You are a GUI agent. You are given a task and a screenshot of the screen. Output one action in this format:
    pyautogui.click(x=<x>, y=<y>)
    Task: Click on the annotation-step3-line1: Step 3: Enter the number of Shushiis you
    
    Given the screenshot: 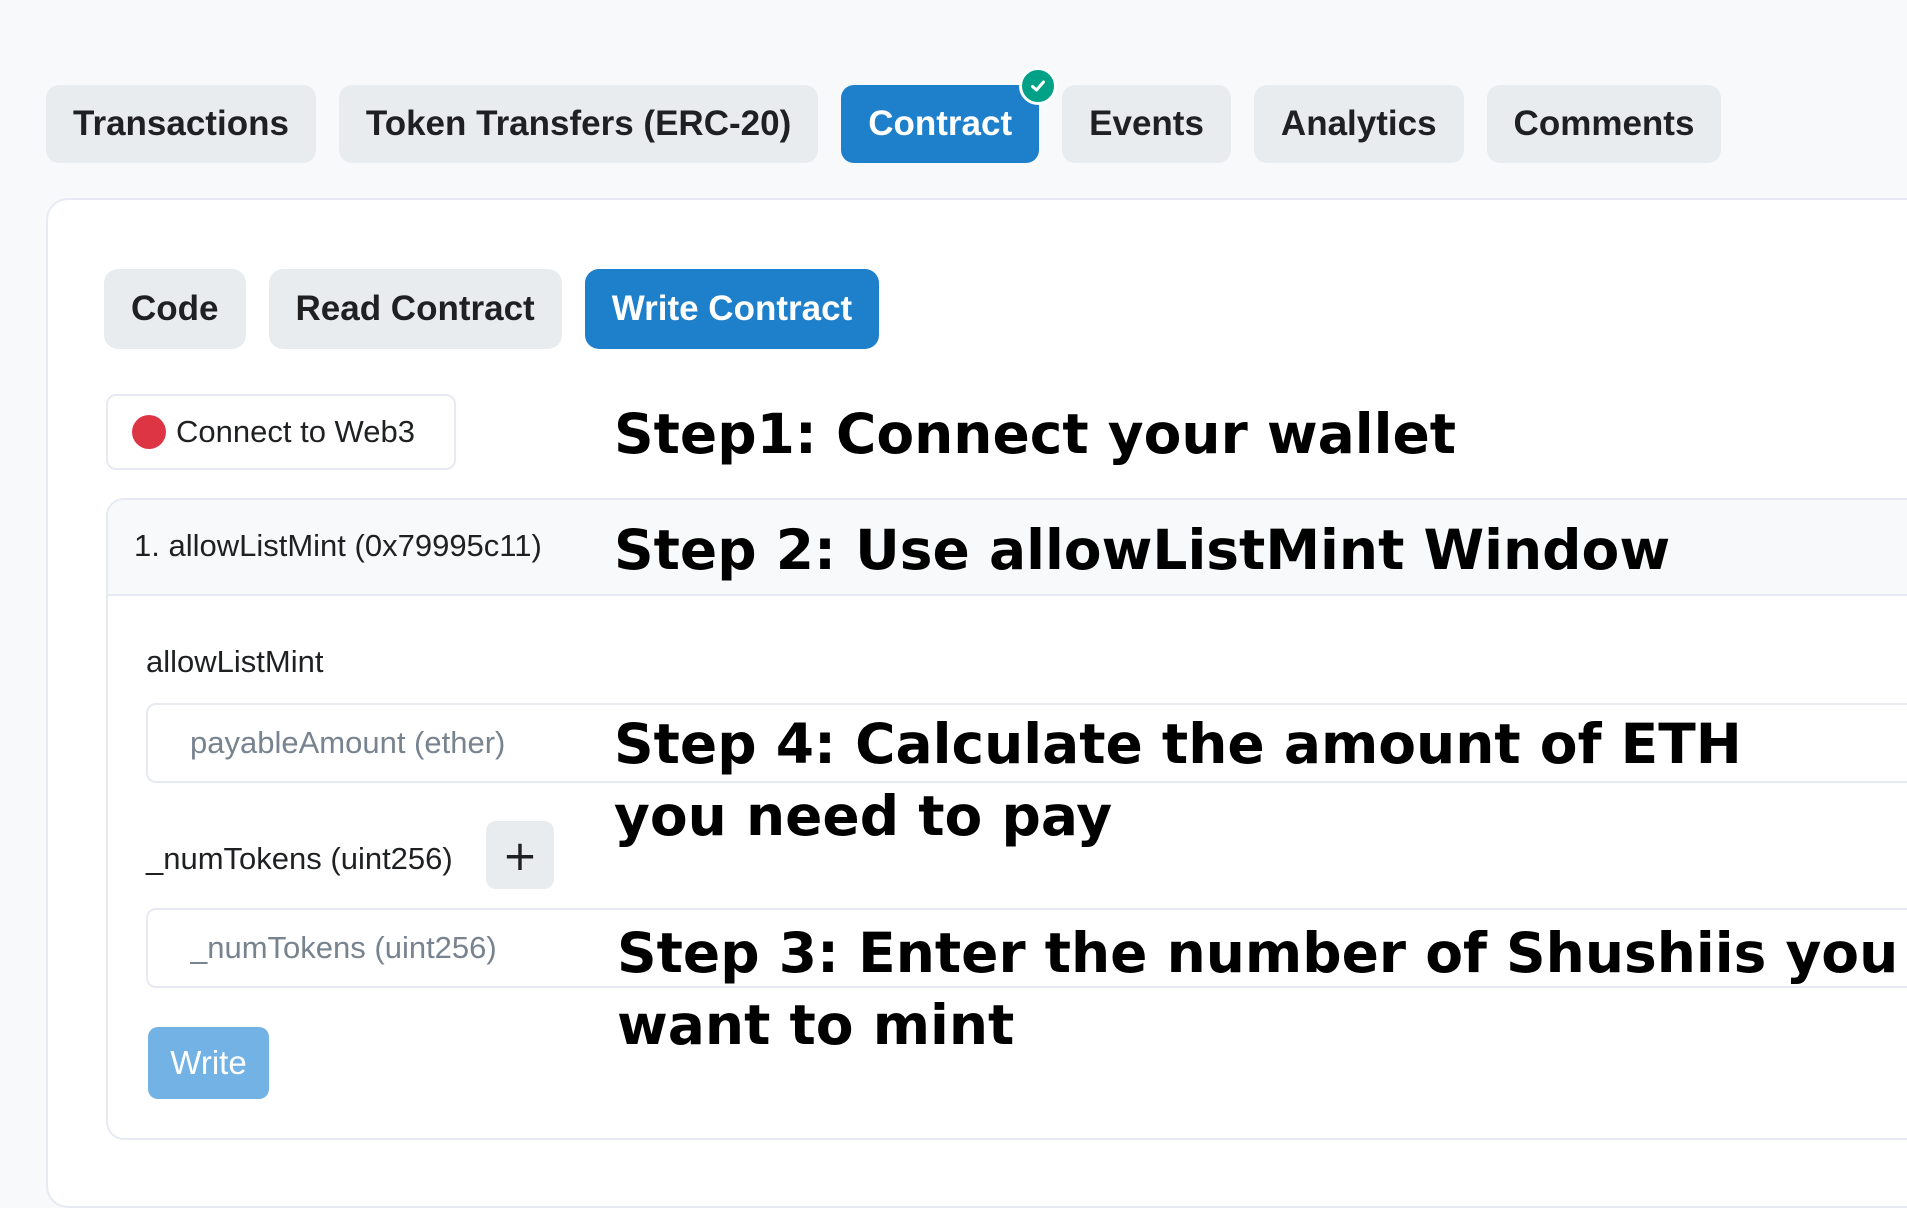 What is the action you would take?
    pyautogui.click(x=1258, y=953)
    